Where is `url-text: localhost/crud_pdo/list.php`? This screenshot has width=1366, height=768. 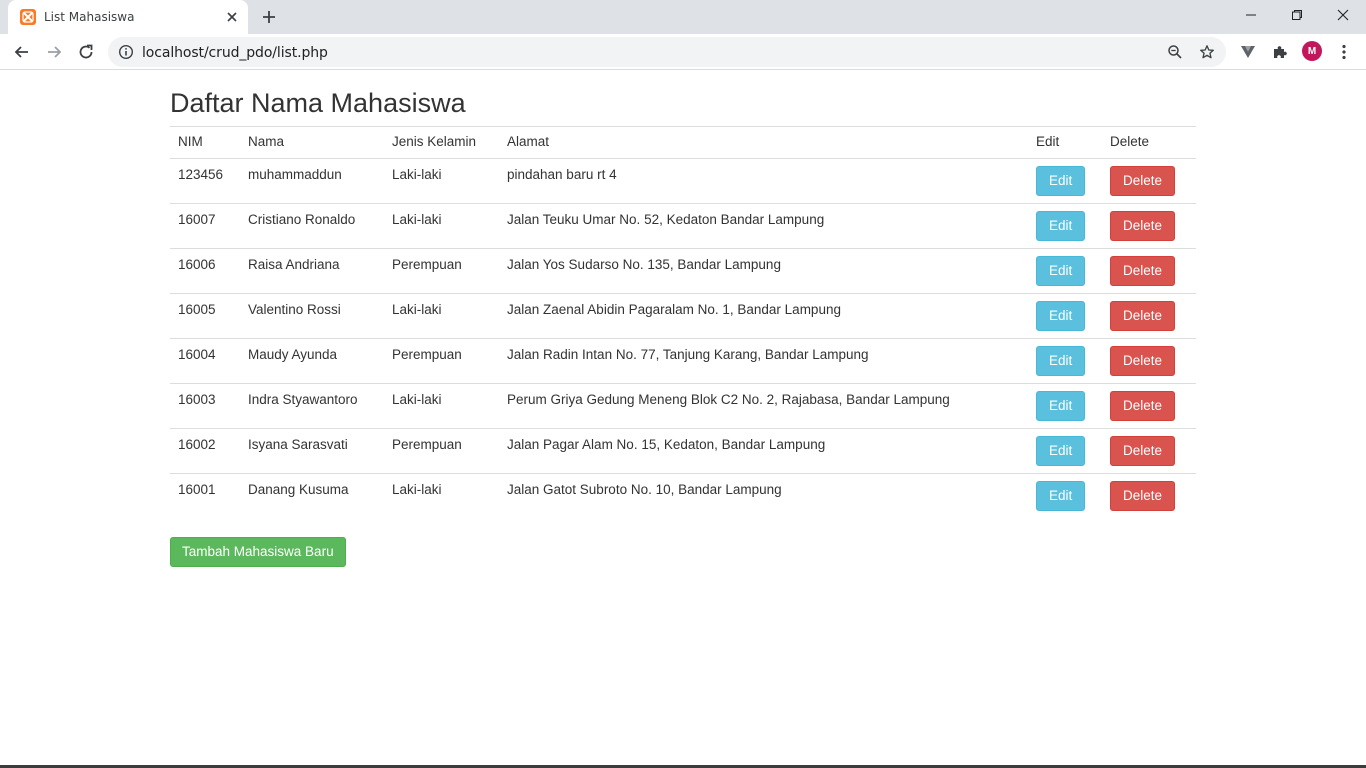
url-text: localhost/crud_pdo/list.php is located at coordinates (235, 53).